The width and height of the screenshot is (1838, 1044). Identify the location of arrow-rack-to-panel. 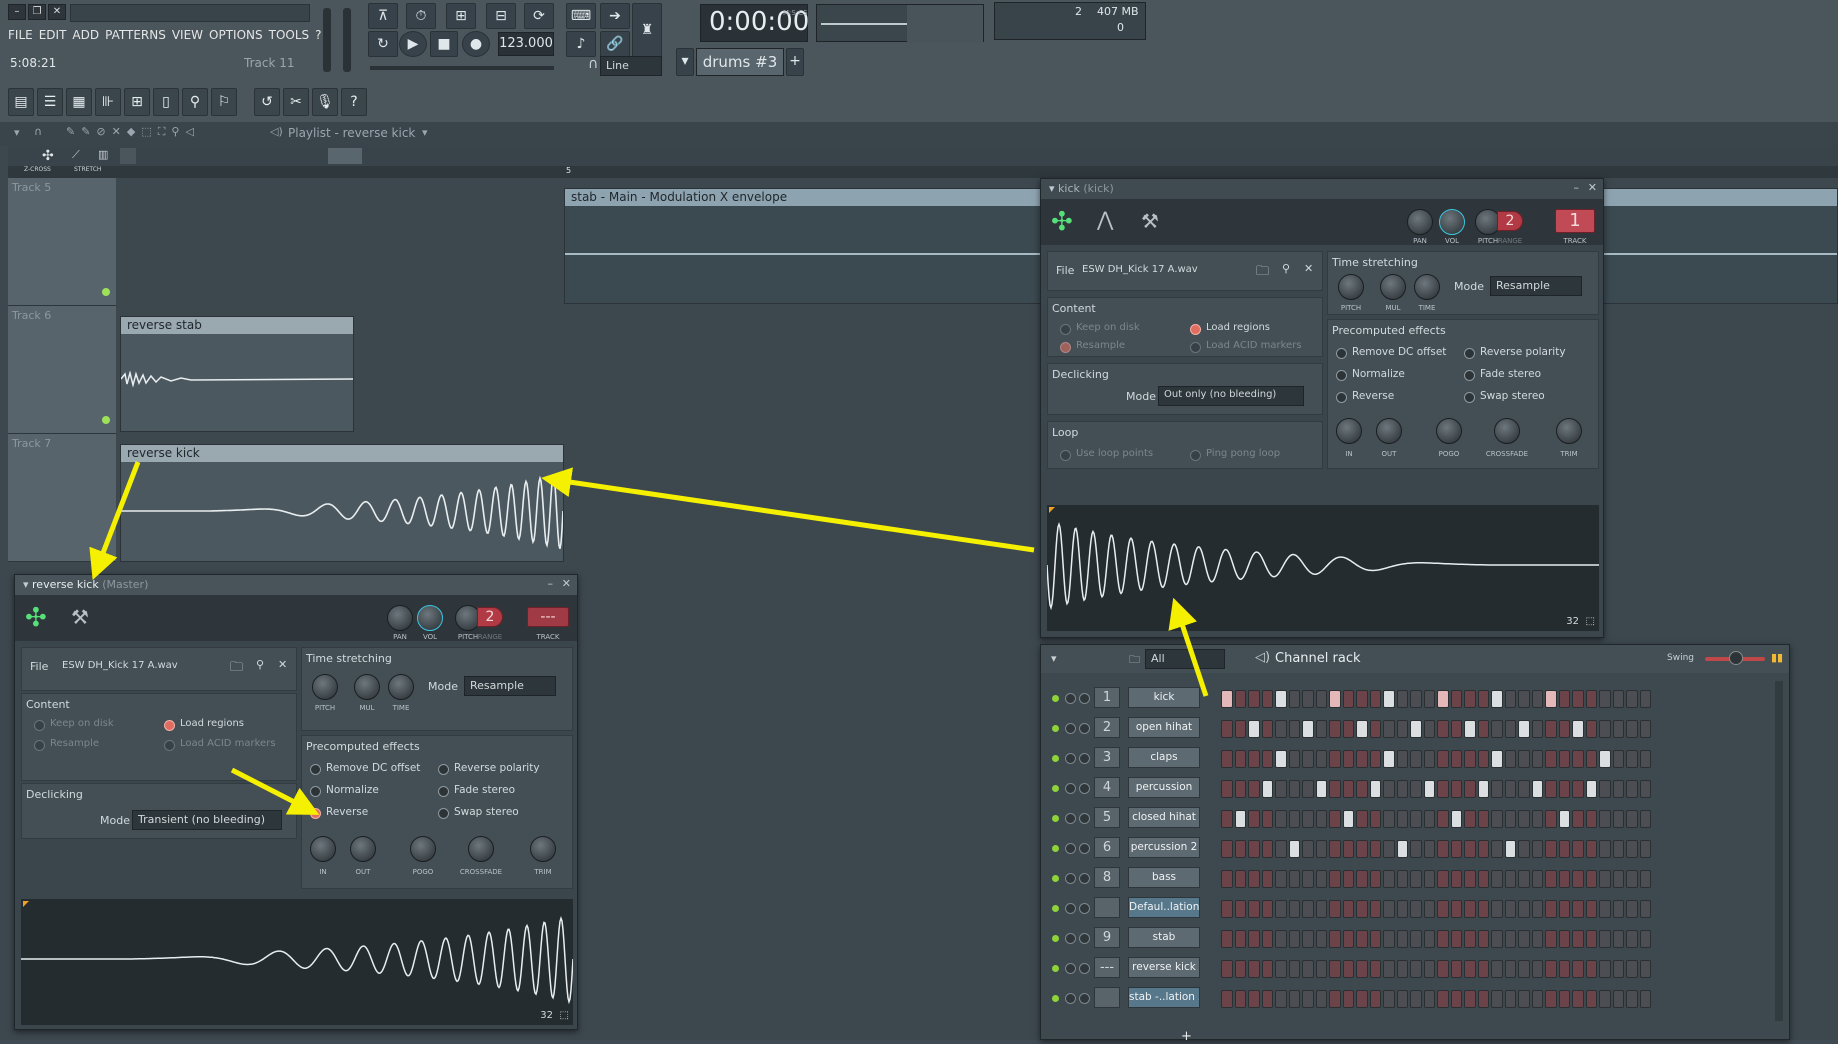
(1188, 647).